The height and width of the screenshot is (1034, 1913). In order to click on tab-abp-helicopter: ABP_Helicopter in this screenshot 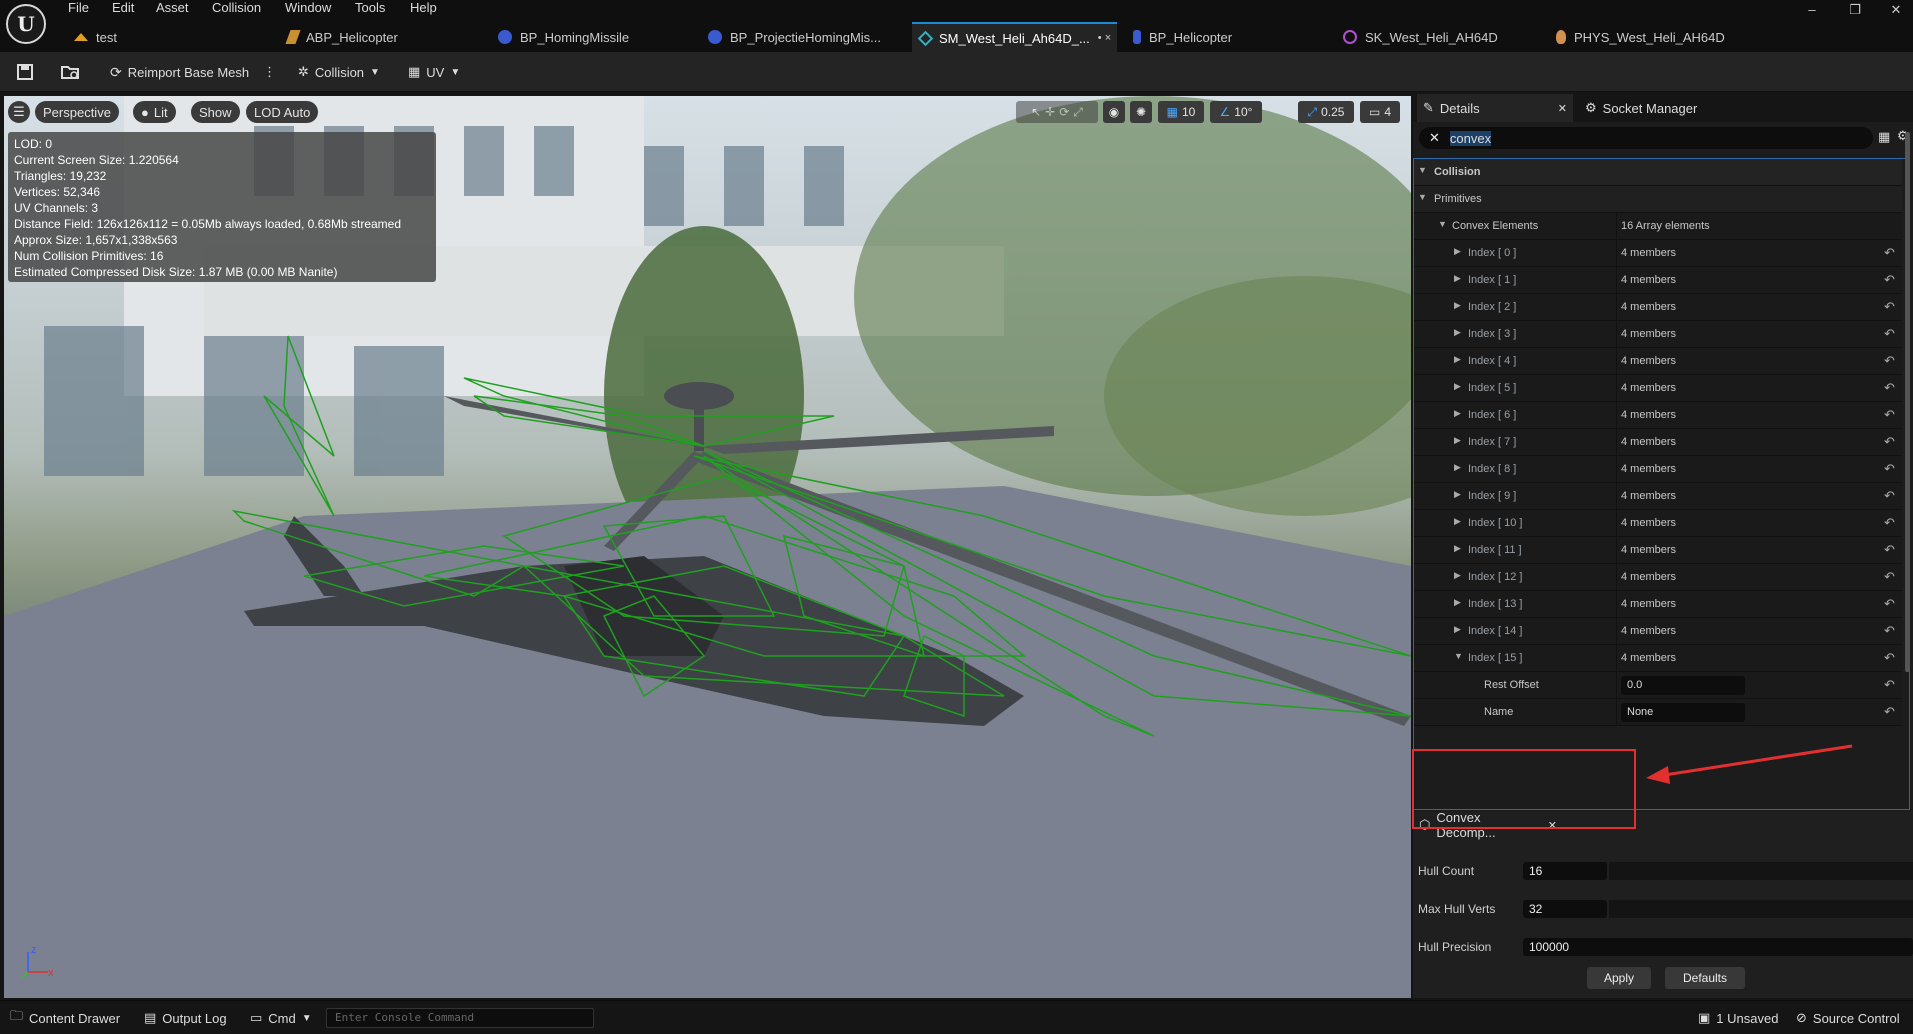, I will do `click(380, 37)`.